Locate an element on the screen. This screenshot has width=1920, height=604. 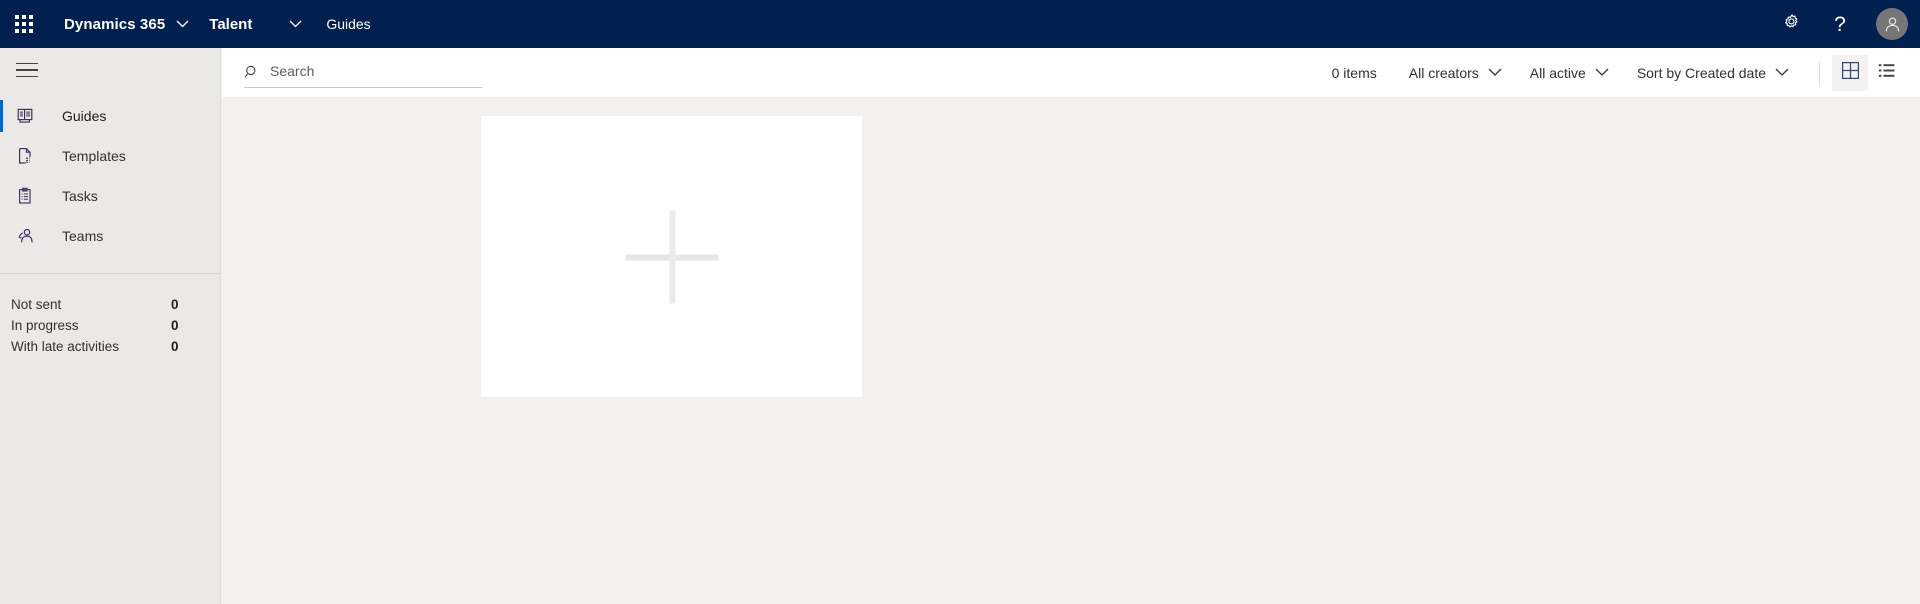
gear-icon is located at coordinates (1792, 24).